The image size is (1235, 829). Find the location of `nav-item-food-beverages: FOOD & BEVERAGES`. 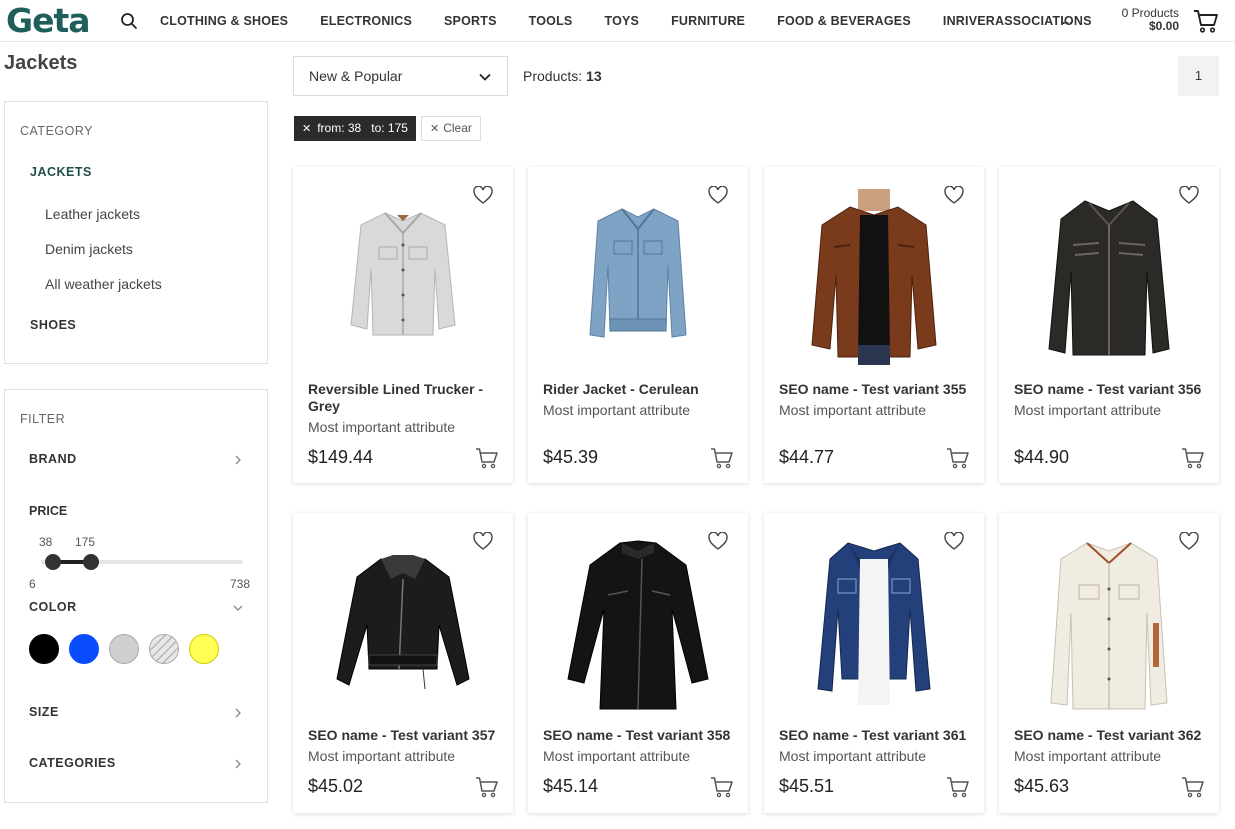

nav-item-food-beverages: FOOD & BEVERAGES is located at coordinates (844, 21).